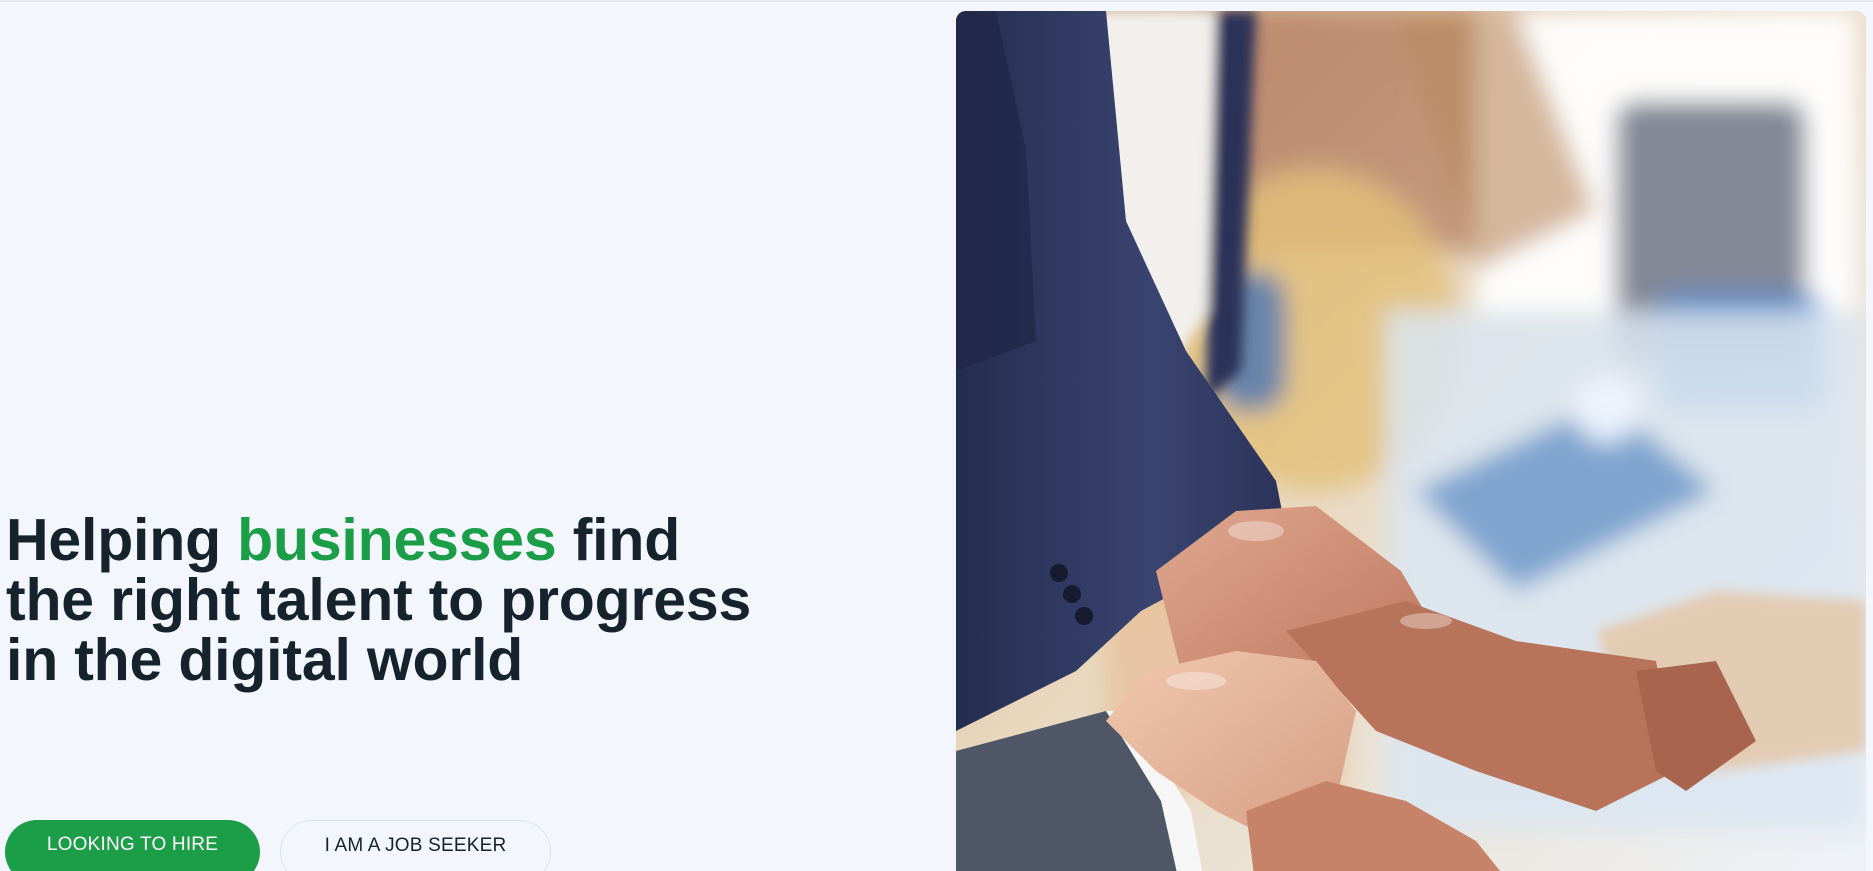 The height and width of the screenshot is (871, 1873). I want to click on job-seeker-label: I AM A JOB SEEKER, so click(415, 845).